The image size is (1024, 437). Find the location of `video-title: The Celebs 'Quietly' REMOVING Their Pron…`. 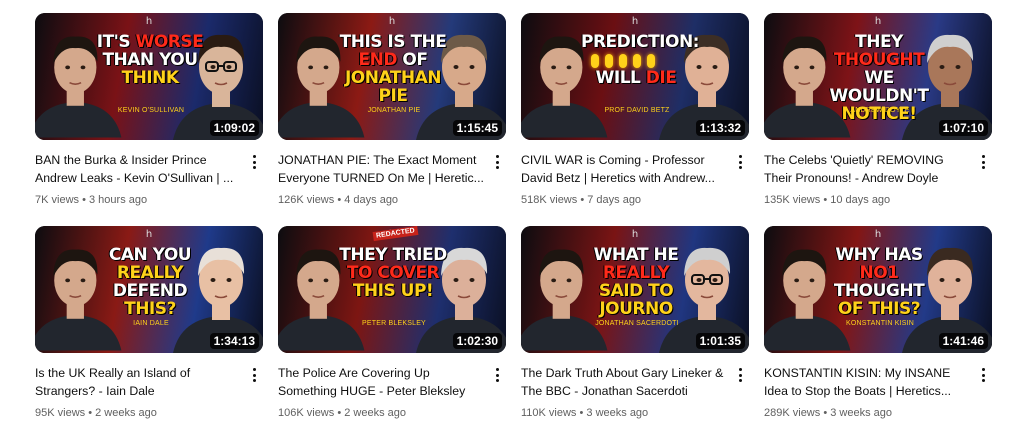

video-title: The Celebs 'Quietly' REMOVING Their Pron… is located at coordinates (867, 169).